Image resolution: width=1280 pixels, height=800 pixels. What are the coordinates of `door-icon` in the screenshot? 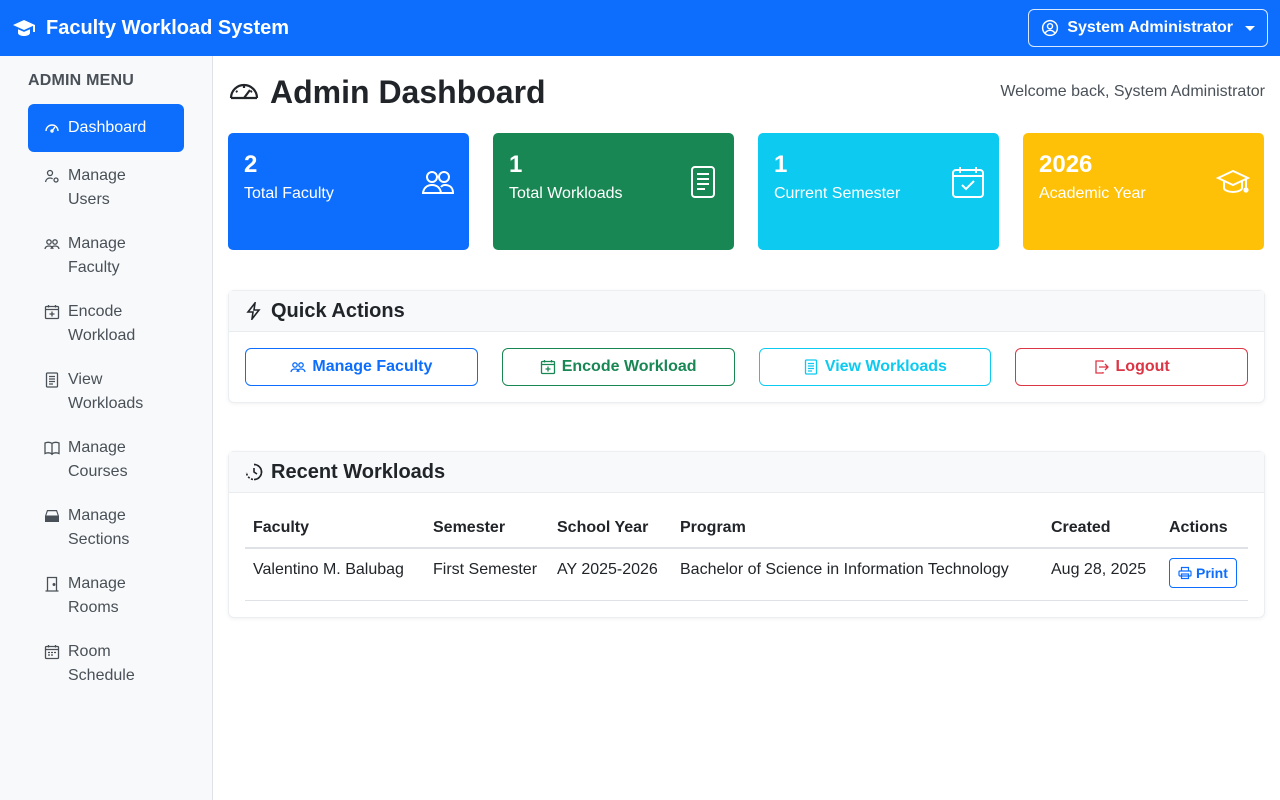 It's located at (52, 584).